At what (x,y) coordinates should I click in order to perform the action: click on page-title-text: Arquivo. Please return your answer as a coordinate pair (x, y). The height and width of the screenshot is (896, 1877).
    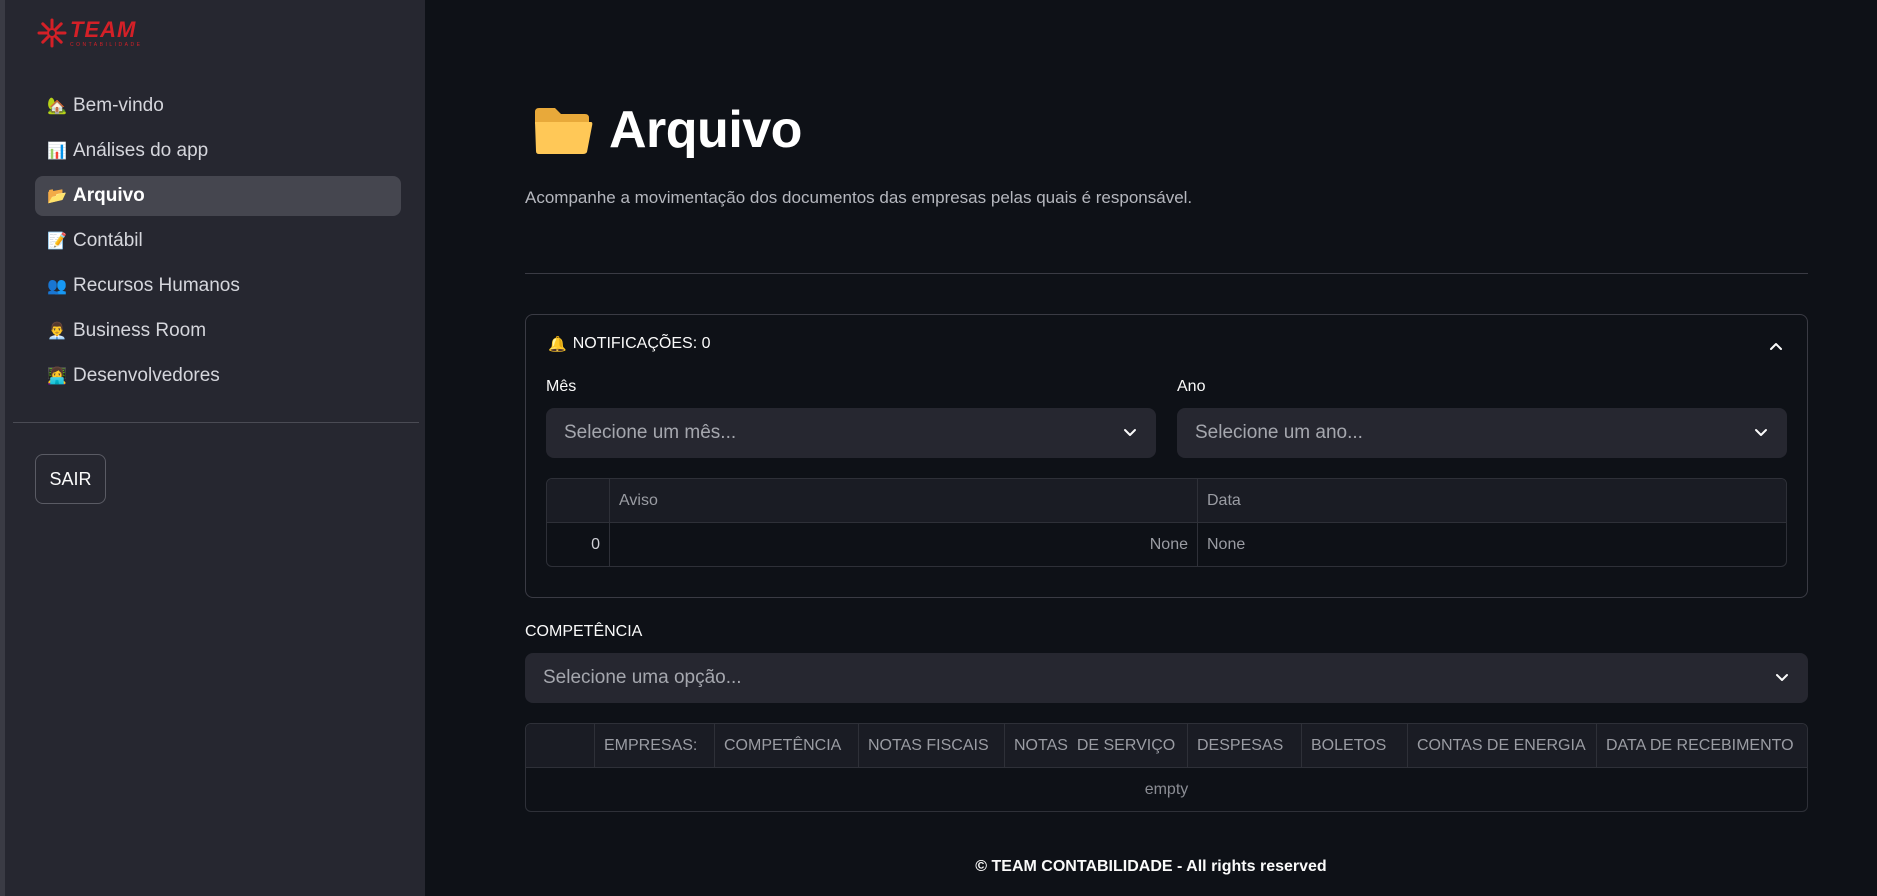
    Looking at the image, I should click on (705, 130).